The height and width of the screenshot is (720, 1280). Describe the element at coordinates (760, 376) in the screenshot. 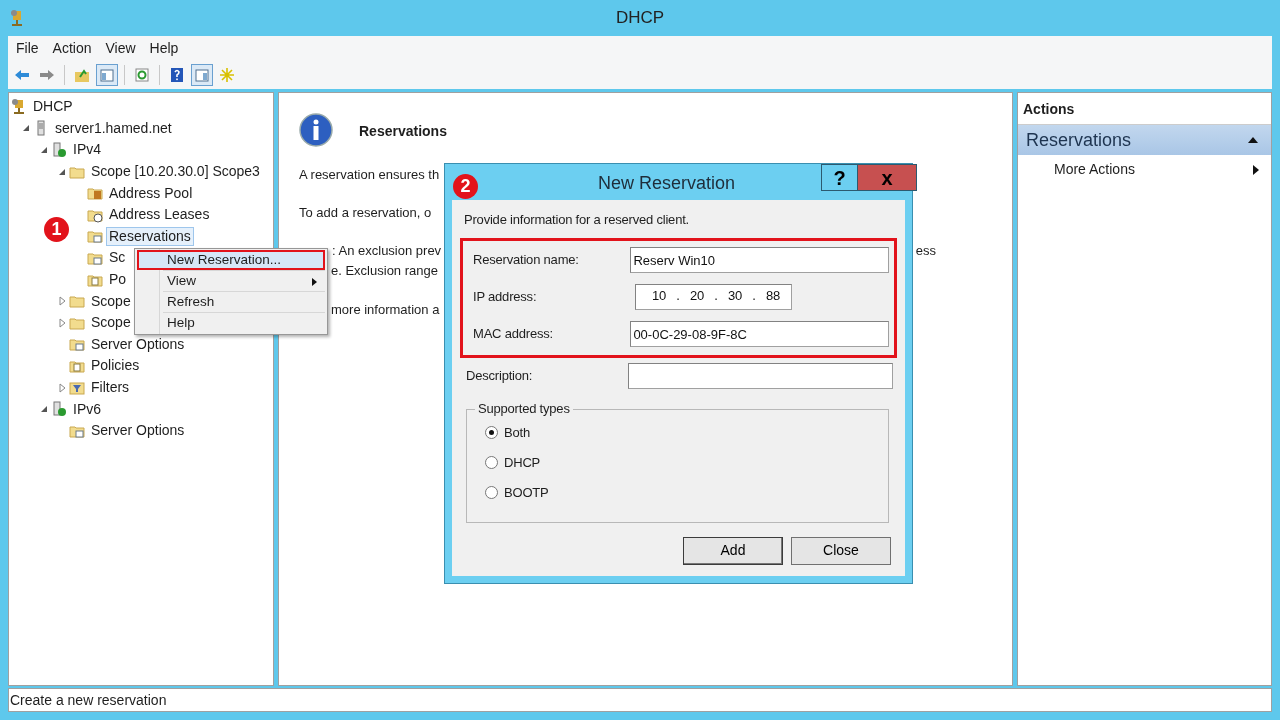

I see `description-field` at that location.